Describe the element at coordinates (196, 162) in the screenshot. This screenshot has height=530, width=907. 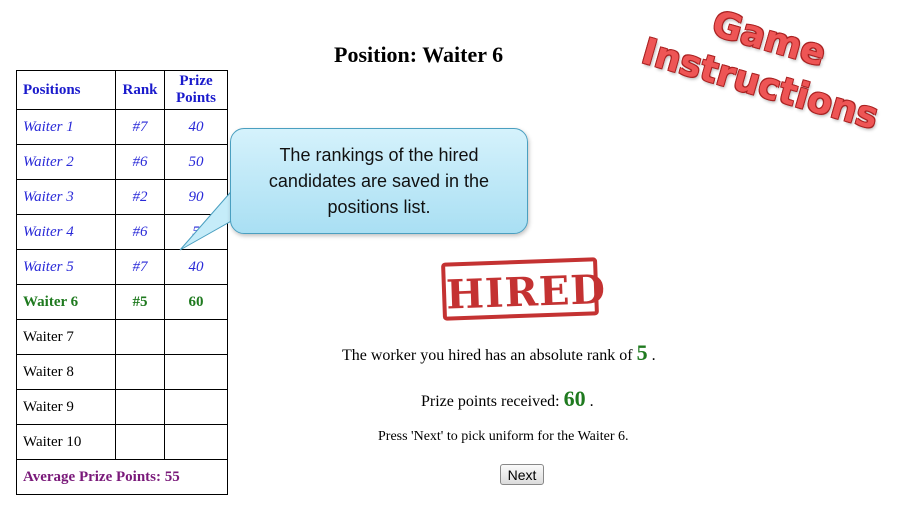
I see `points-cell: 50` at that location.